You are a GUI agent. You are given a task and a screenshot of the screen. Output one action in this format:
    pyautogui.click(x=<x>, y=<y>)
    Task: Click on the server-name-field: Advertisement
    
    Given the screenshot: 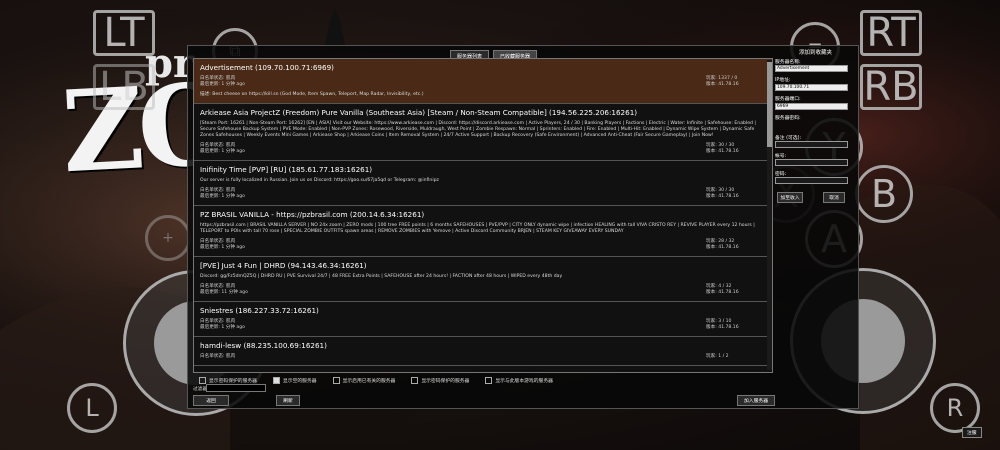 What is the action you would take?
    pyautogui.click(x=811, y=68)
    